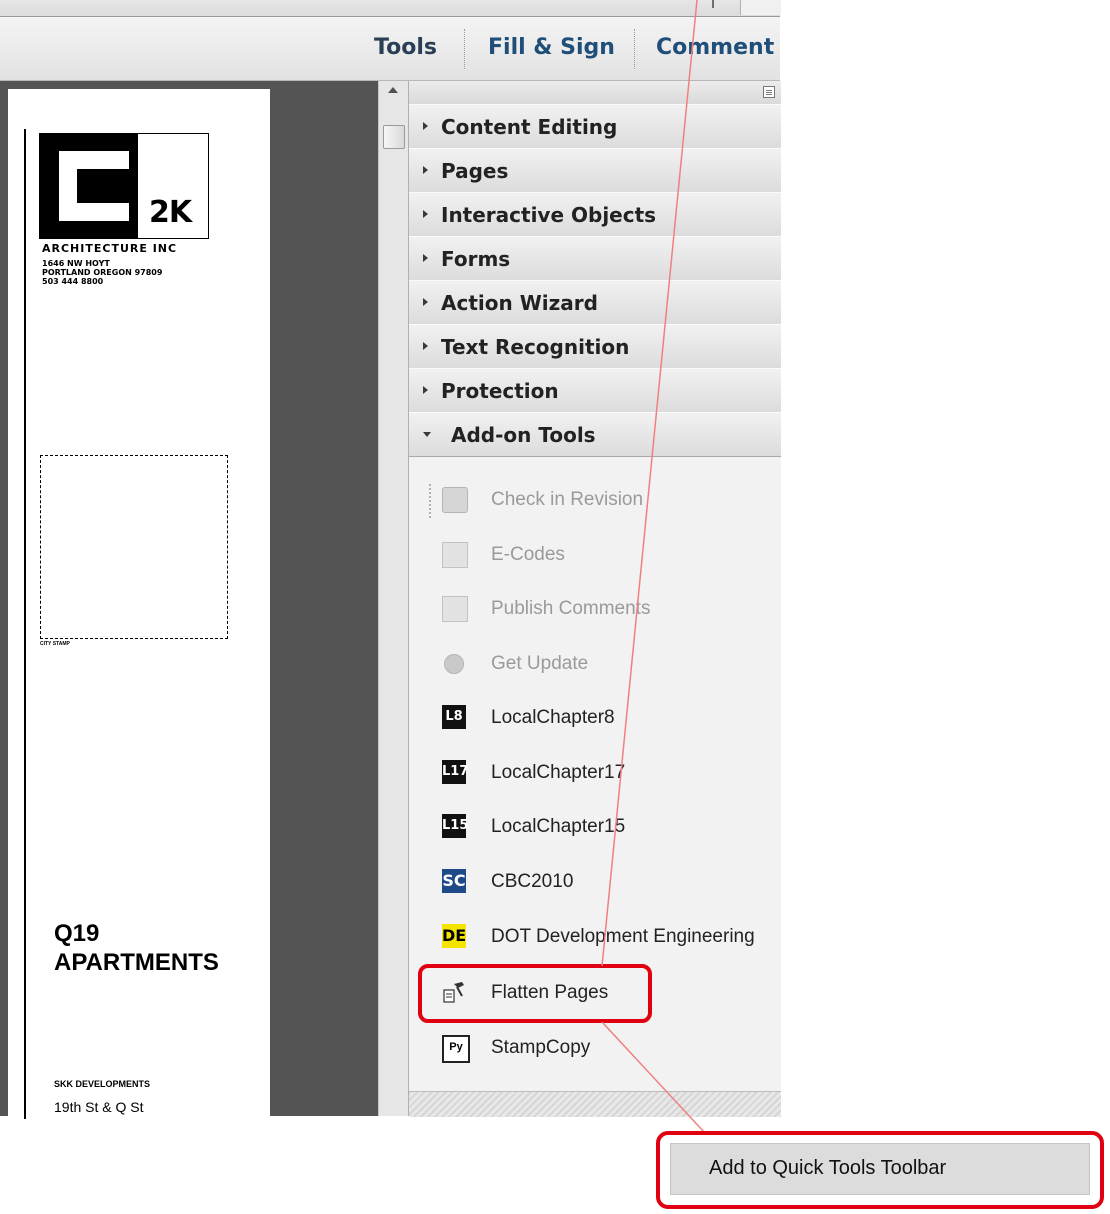  What do you see at coordinates (528, 554) in the screenshot?
I see `tool-label: E-Codes` at bounding box center [528, 554].